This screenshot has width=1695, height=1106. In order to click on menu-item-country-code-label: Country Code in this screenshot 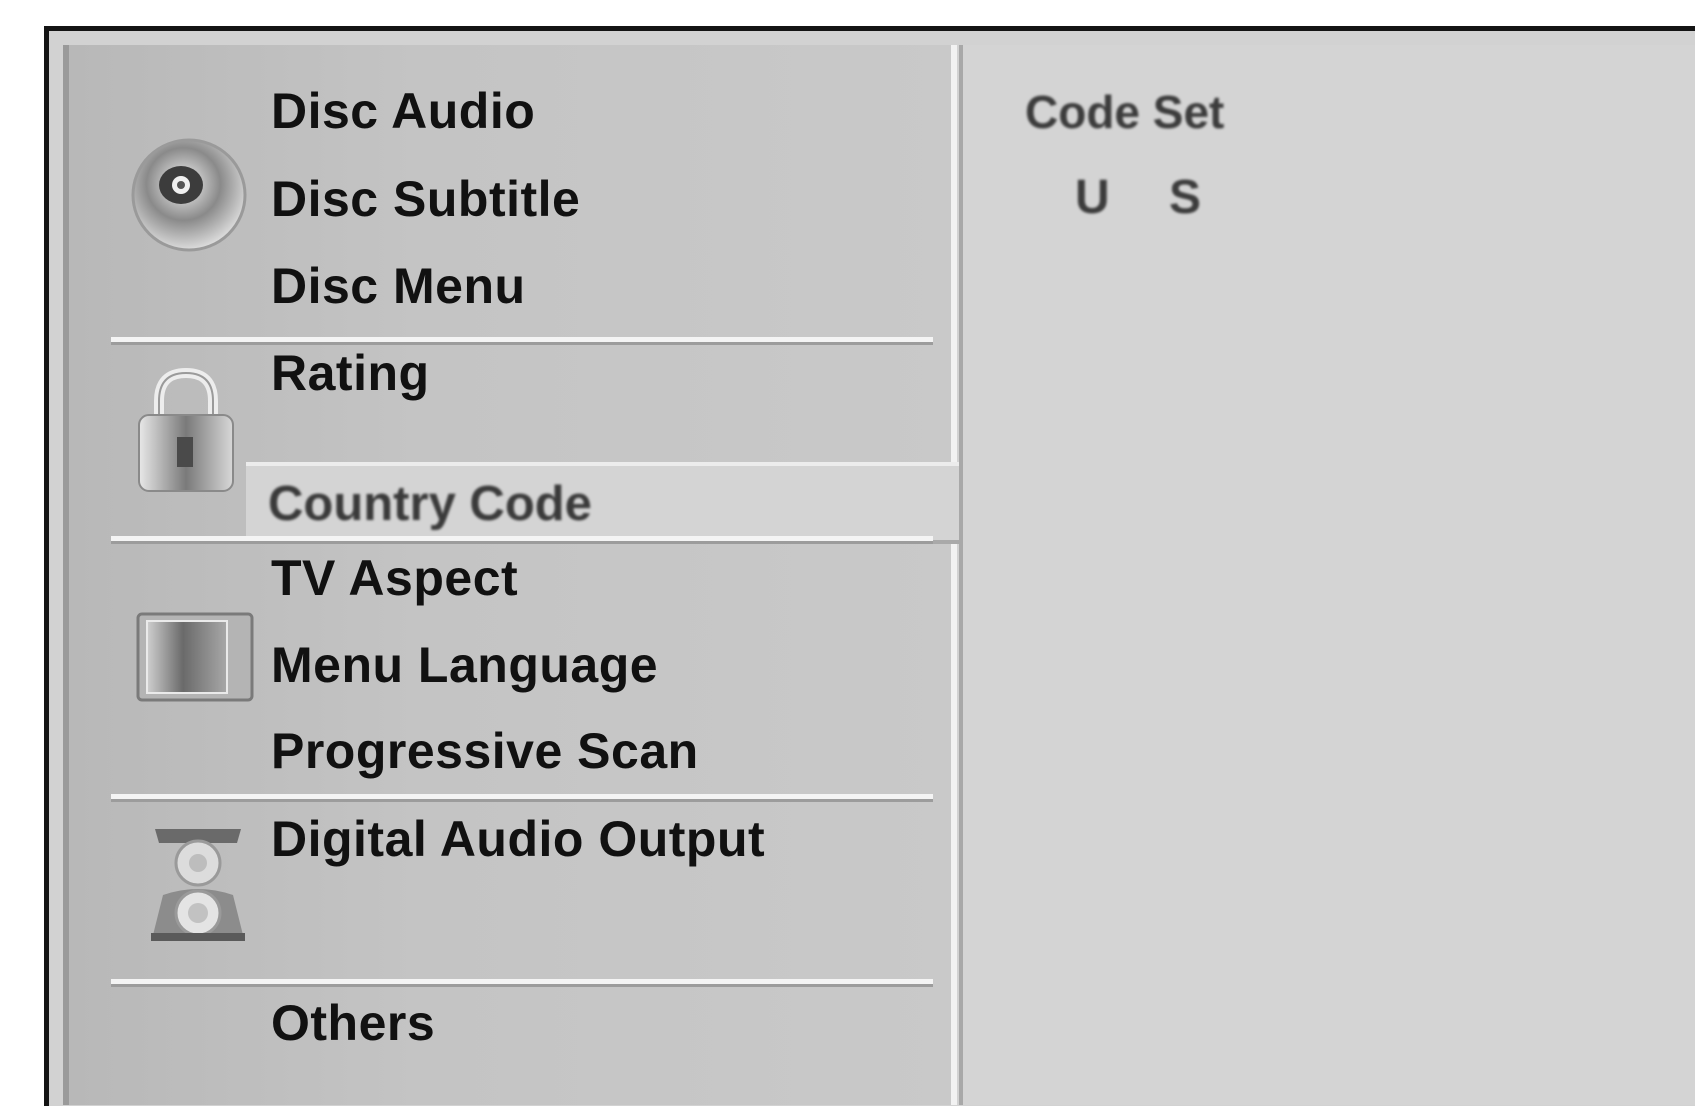, I will do `click(430, 504)`.